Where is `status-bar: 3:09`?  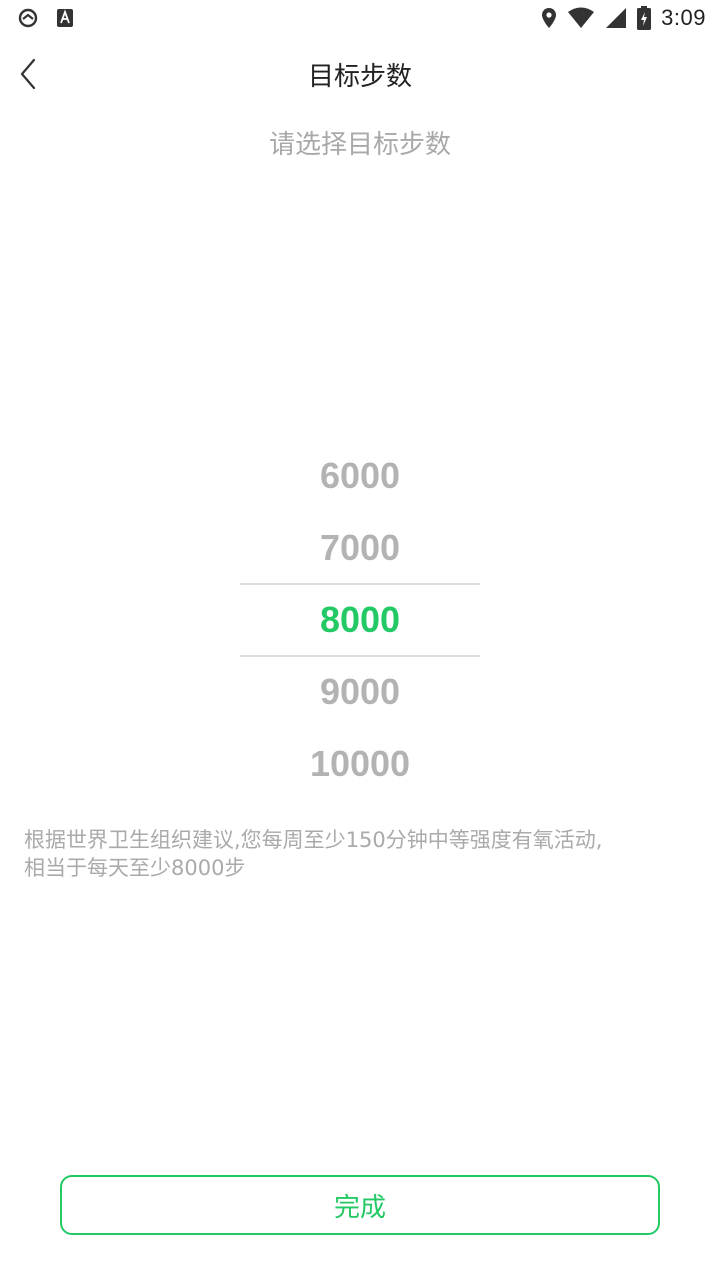 status-bar: 3:09 is located at coordinates (360, 18).